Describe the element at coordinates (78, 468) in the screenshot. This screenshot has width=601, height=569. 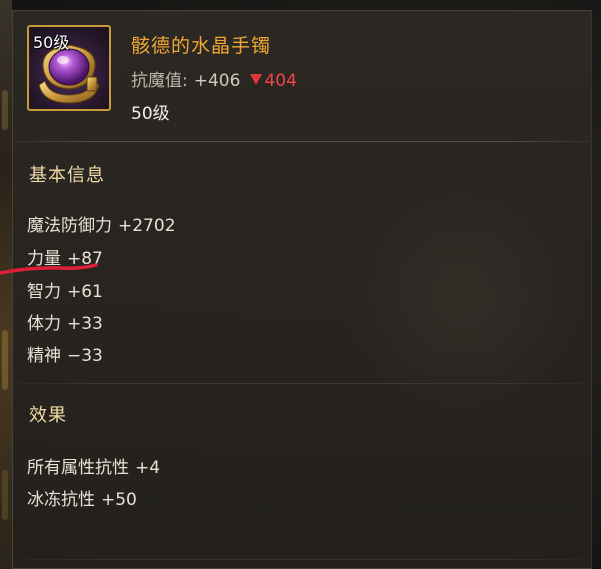
I see `stat-label: 所有属性抗性` at that location.